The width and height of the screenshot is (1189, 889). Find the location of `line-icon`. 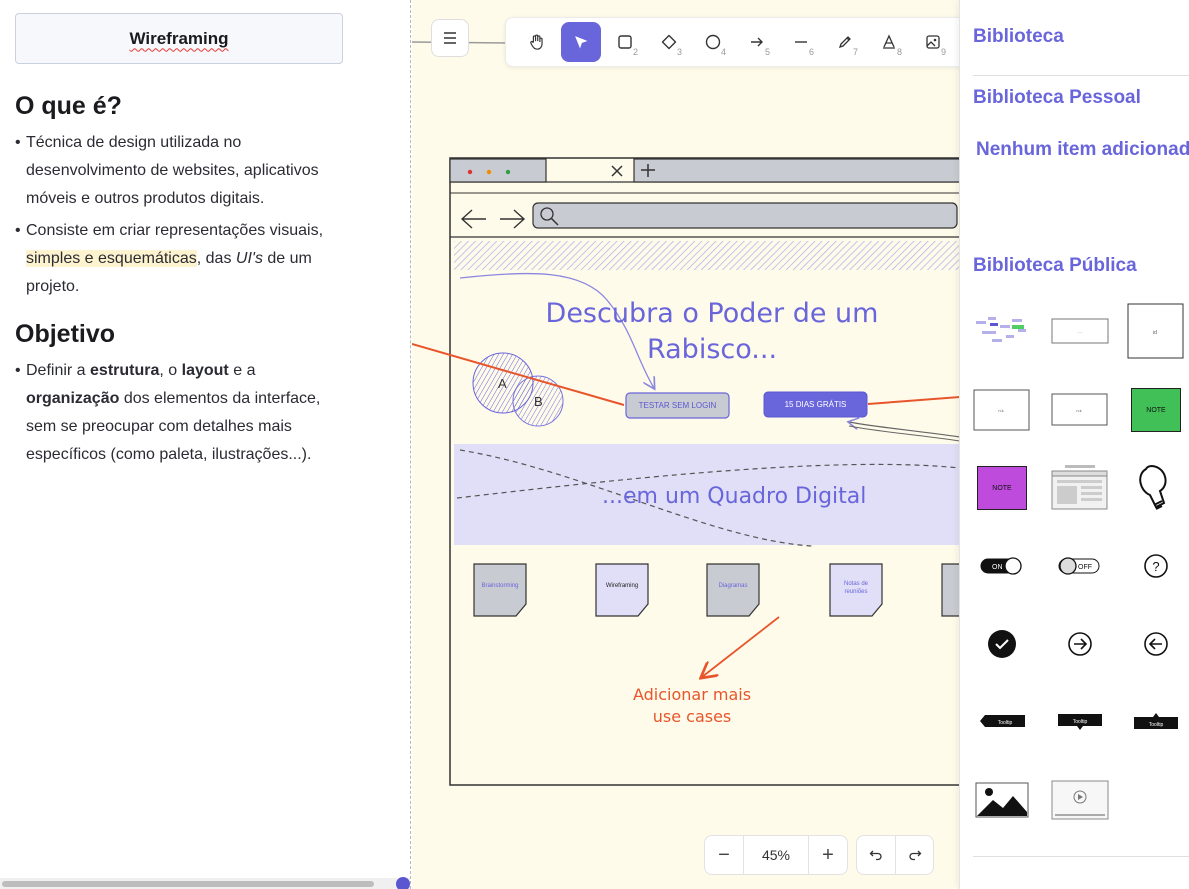

line-icon is located at coordinates (801, 42).